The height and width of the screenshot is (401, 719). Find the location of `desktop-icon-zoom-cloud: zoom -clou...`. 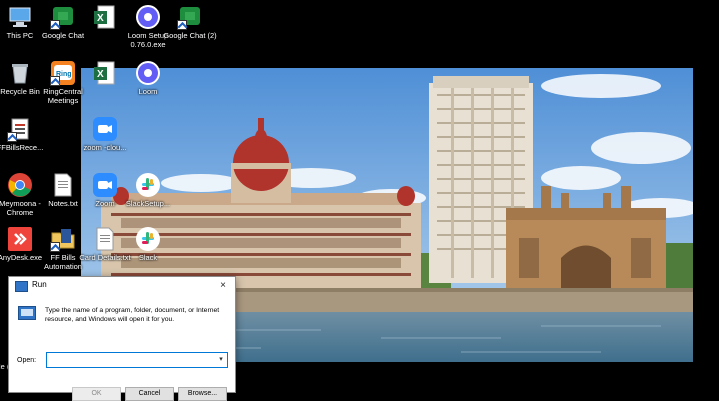

desktop-icon-zoom-cloud: zoom -clou... is located at coordinates (105, 139).